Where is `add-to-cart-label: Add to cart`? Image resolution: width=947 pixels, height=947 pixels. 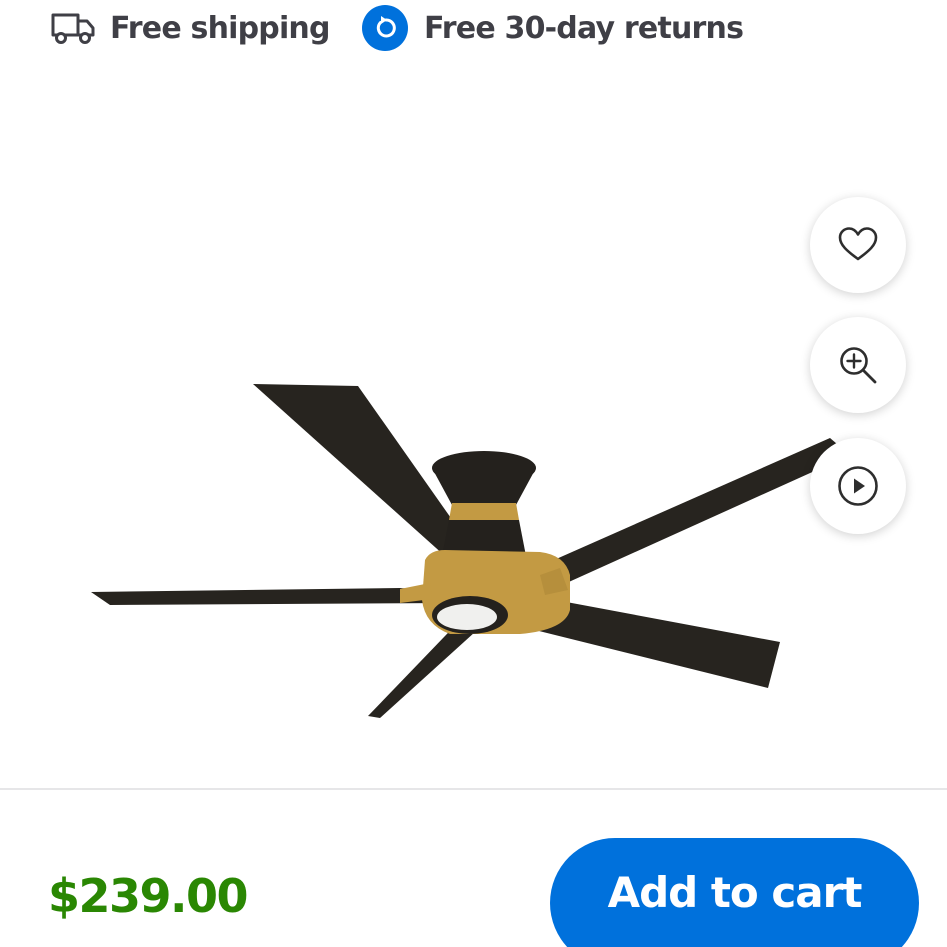
add-to-cart-label: Add to cart is located at coordinates (735, 892).